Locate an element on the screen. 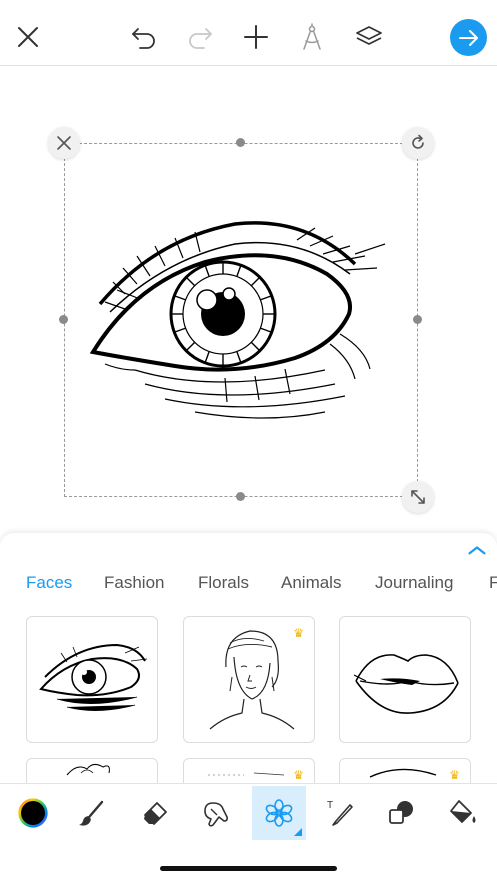  redo-icon is located at coordinates (200, 38).